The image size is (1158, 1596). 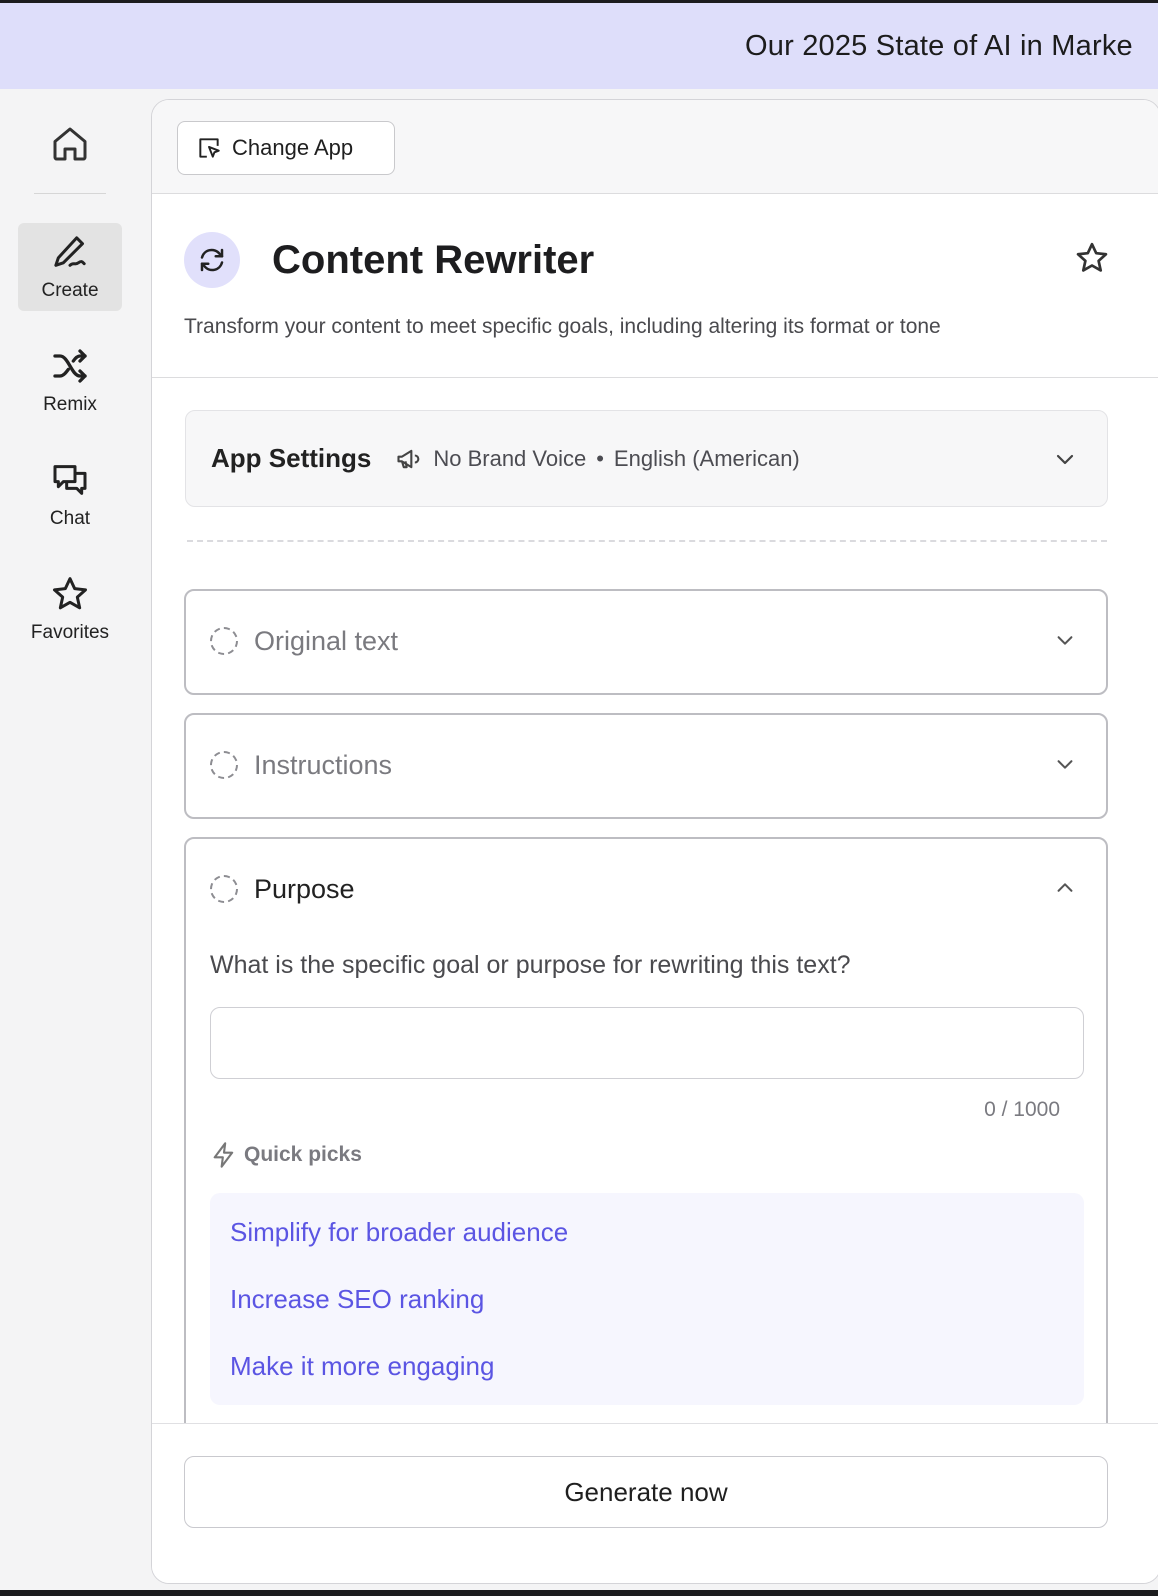 What do you see at coordinates (70, 290) in the screenshot?
I see `sidebar-item-label: Create` at bounding box center [70, 290].